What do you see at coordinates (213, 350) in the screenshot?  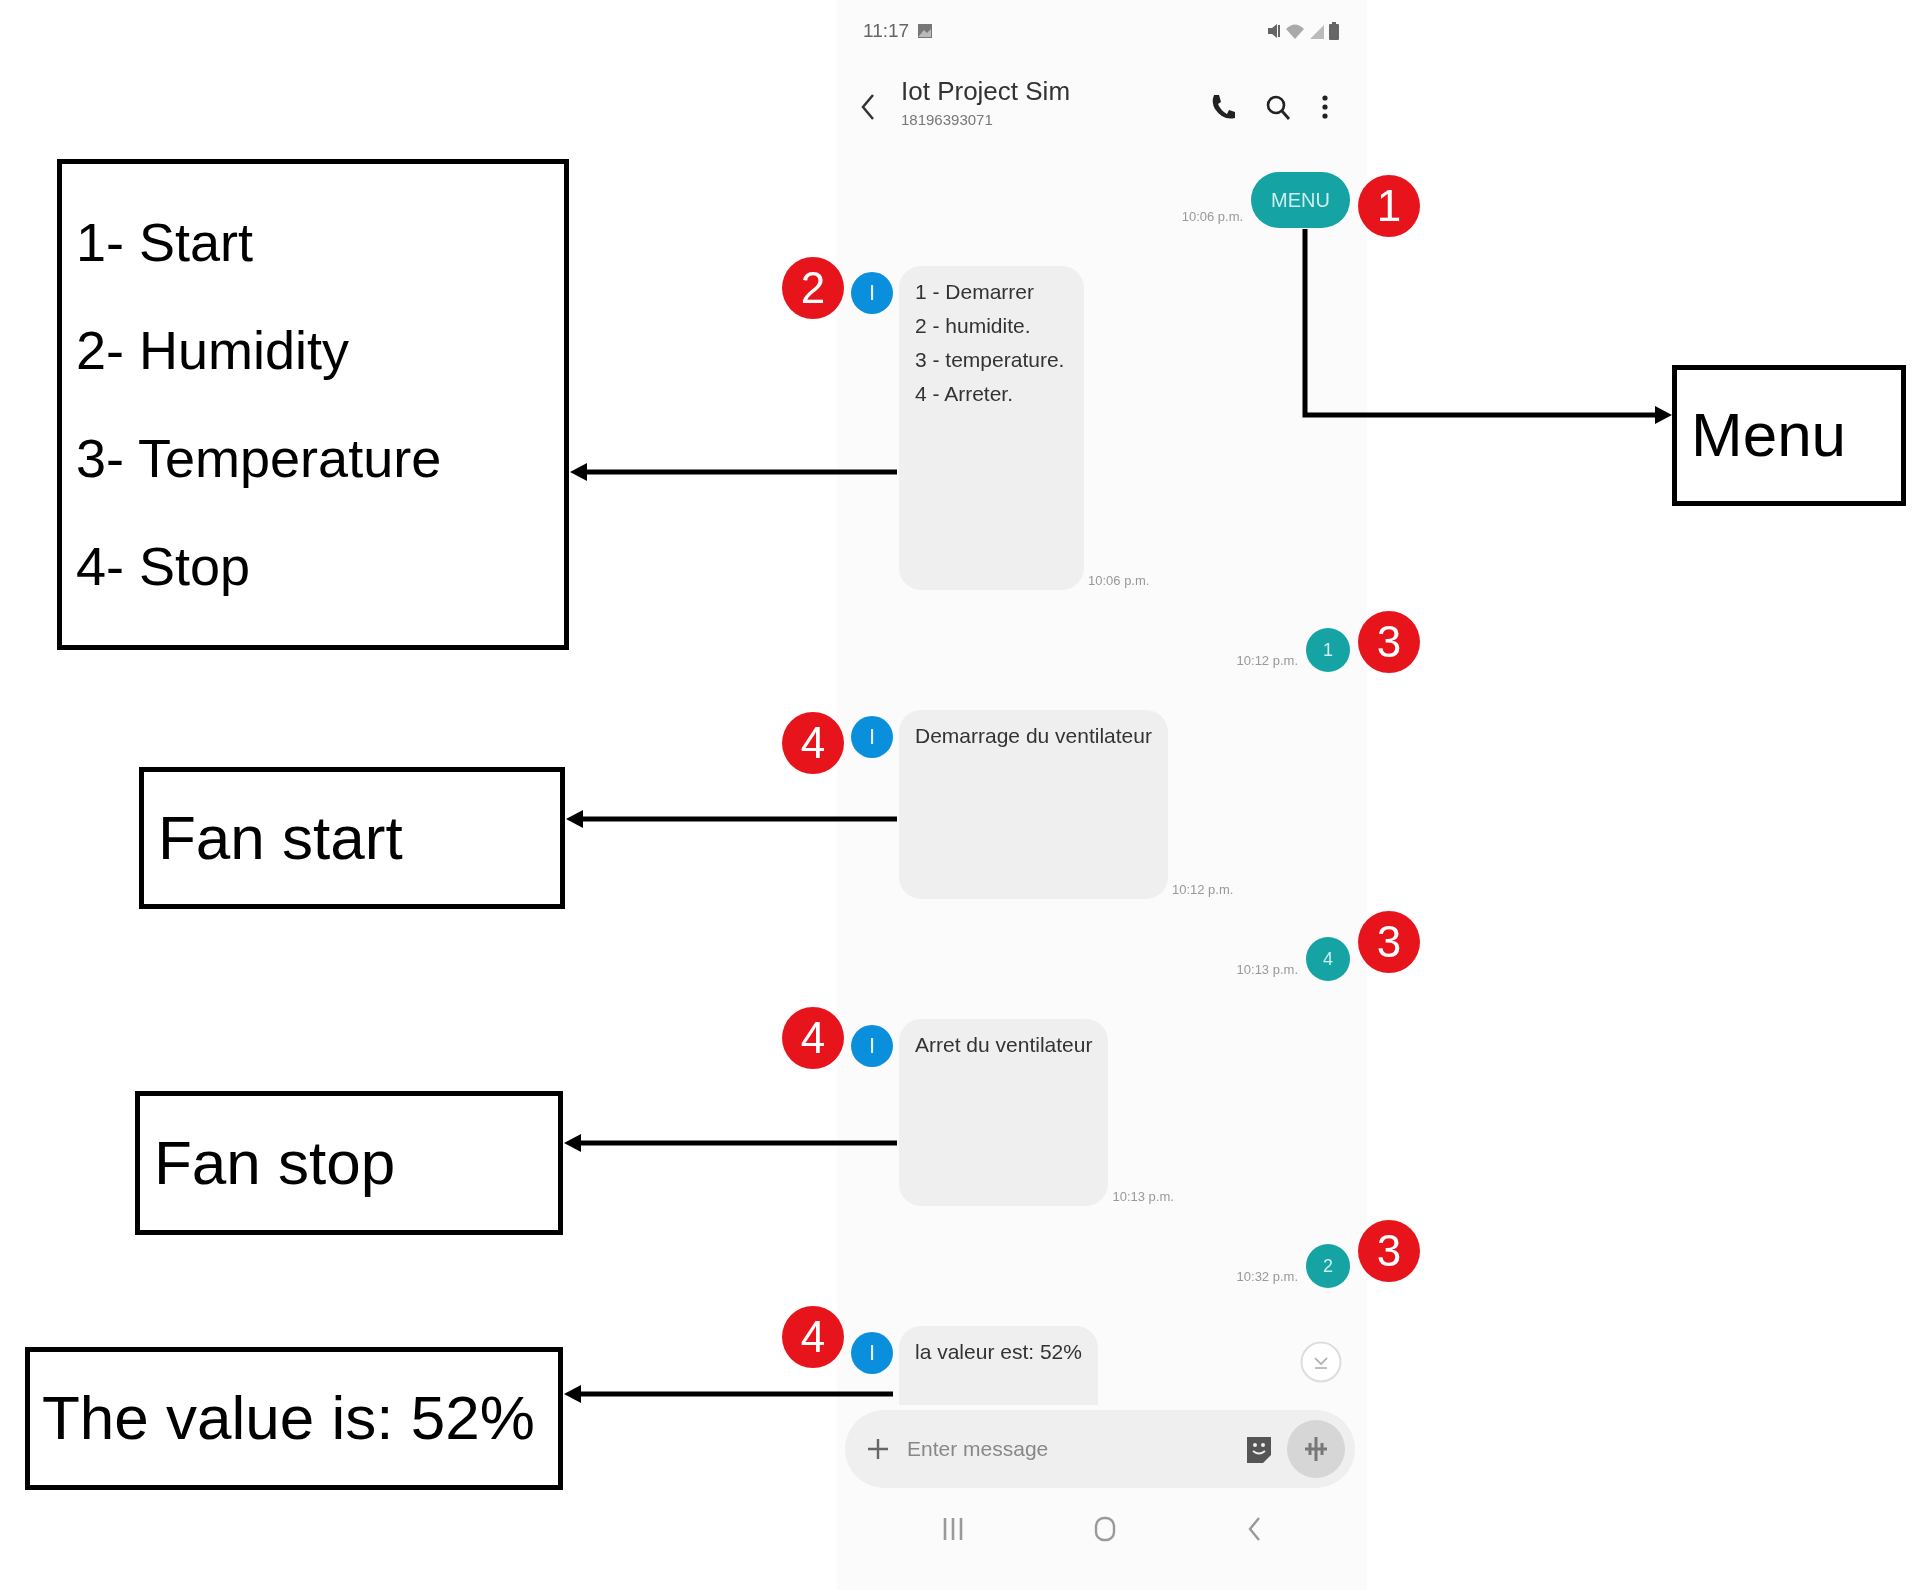 I see `annotation-text: 2- Humidity` at bounding box center [213, 350].